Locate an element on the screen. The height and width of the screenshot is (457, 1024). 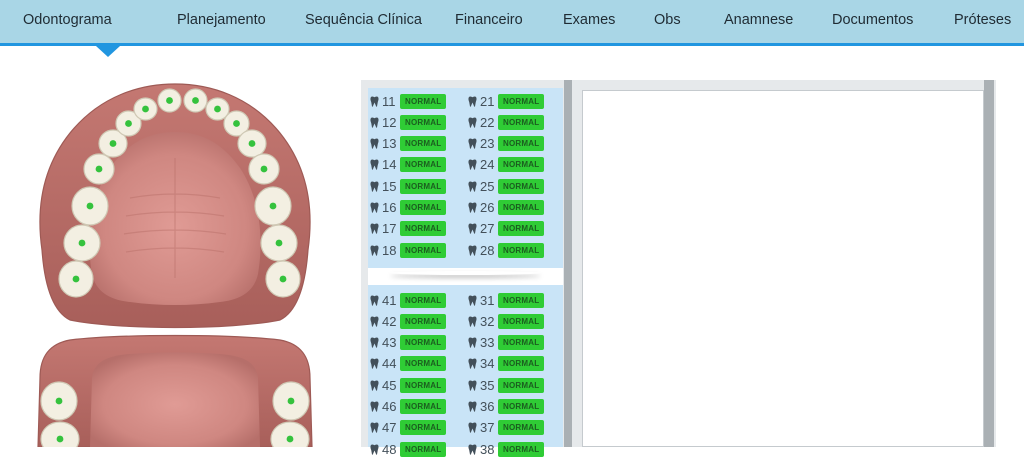
tooth-row-21: 21 NORMAL is located at coordinates (506, 101).